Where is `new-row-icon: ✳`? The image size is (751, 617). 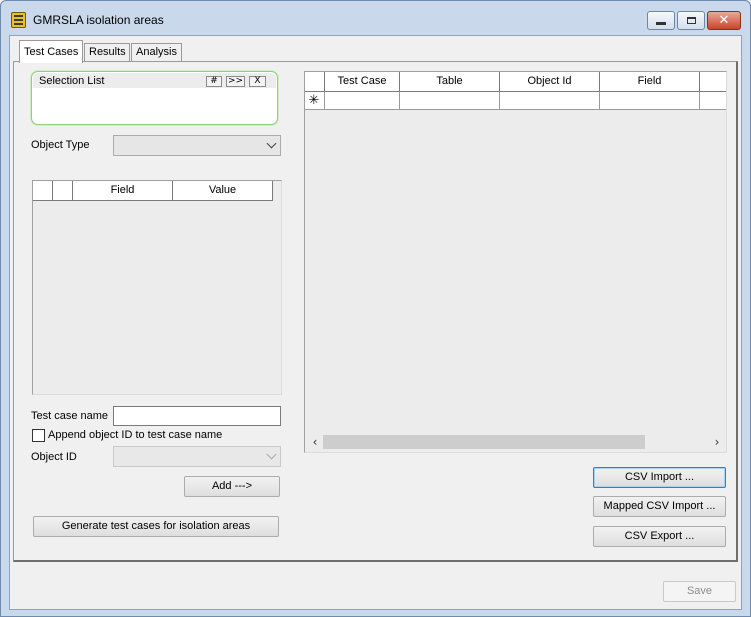 new-row-icon: ✳ is located at coordinates (314, 100).